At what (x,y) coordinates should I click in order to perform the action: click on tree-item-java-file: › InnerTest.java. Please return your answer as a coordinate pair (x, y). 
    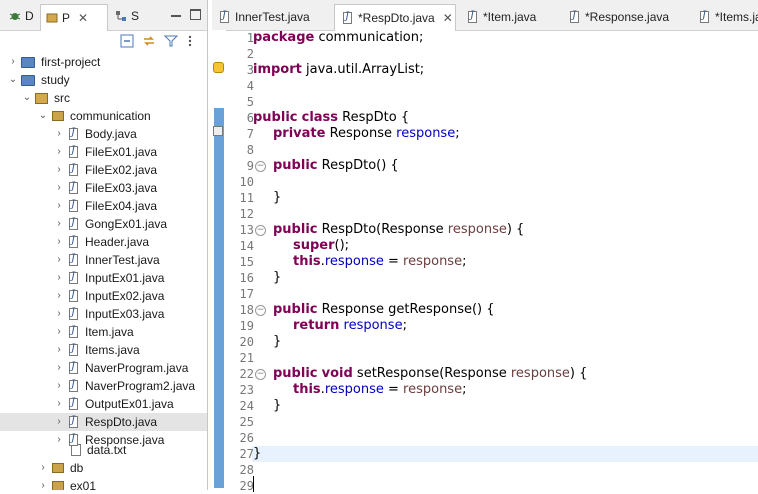
    Looking at the image, I should click on (103, 260).